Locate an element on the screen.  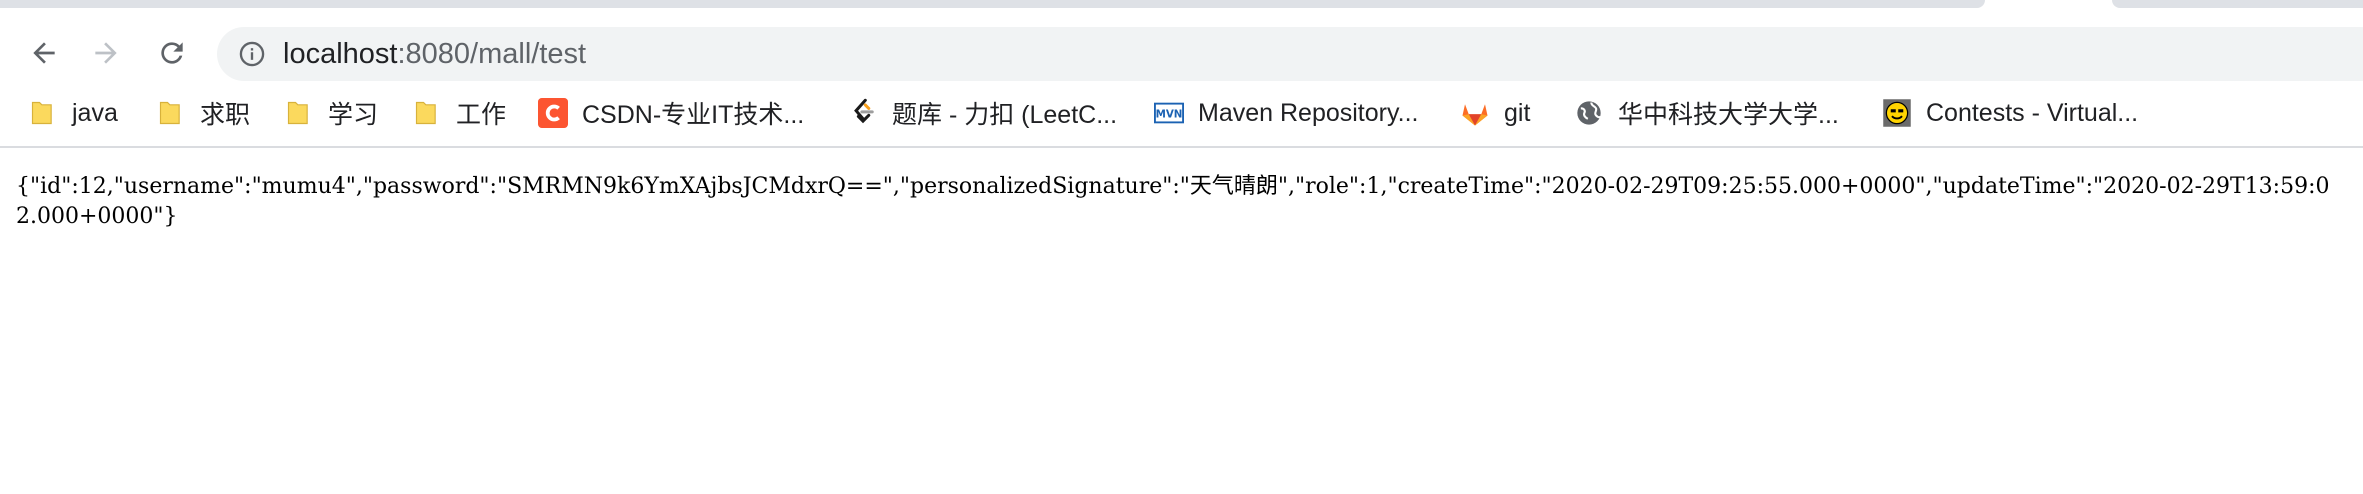
forward-arrow-icon is located at coordinates (106, 53).